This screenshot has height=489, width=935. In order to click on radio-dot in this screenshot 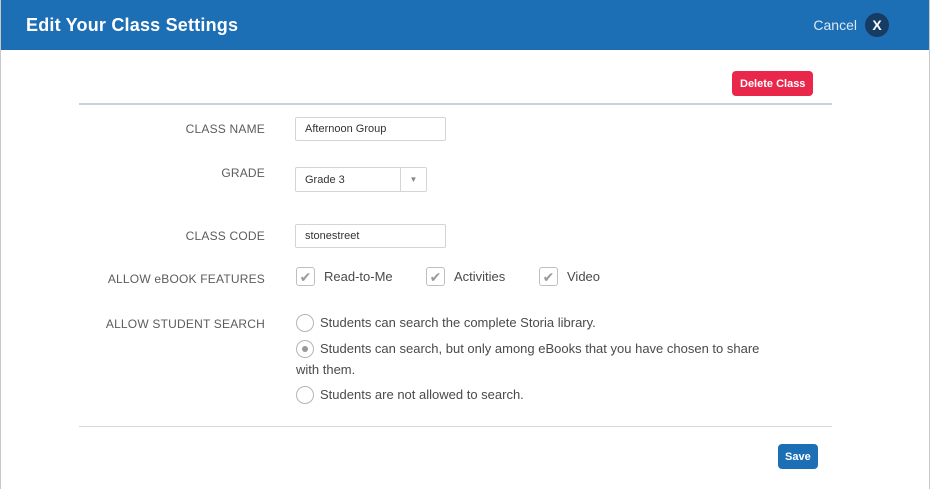, I will do `click(305, 349)`.